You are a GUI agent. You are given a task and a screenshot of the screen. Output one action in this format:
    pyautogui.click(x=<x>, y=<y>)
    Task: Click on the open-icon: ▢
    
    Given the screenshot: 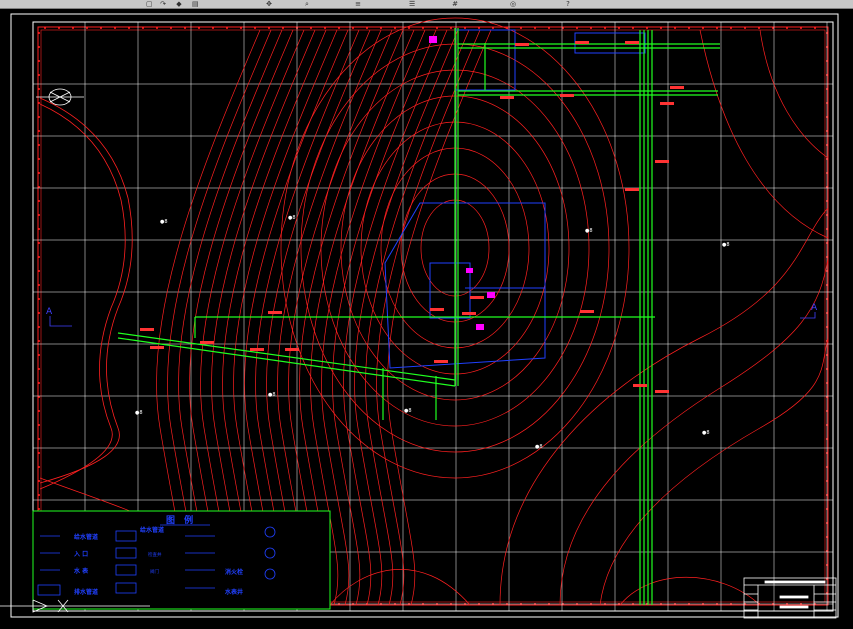 What is the action you would take?
    pyautogui.click(x=149, y=4)
    